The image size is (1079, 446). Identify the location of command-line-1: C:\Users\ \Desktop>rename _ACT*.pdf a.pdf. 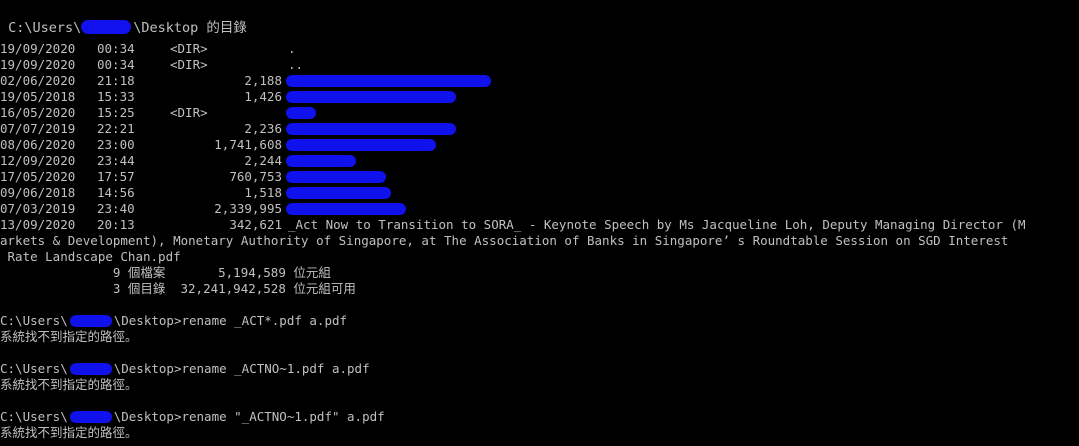
(539, 321).